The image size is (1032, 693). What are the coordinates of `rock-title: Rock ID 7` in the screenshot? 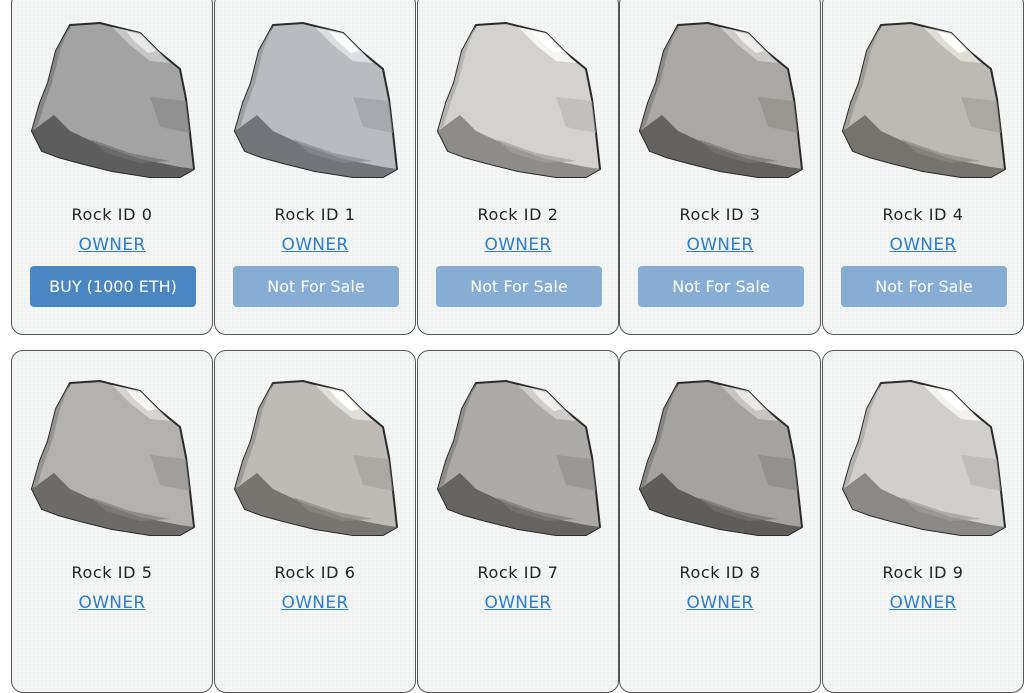 It's located at (518, 572).